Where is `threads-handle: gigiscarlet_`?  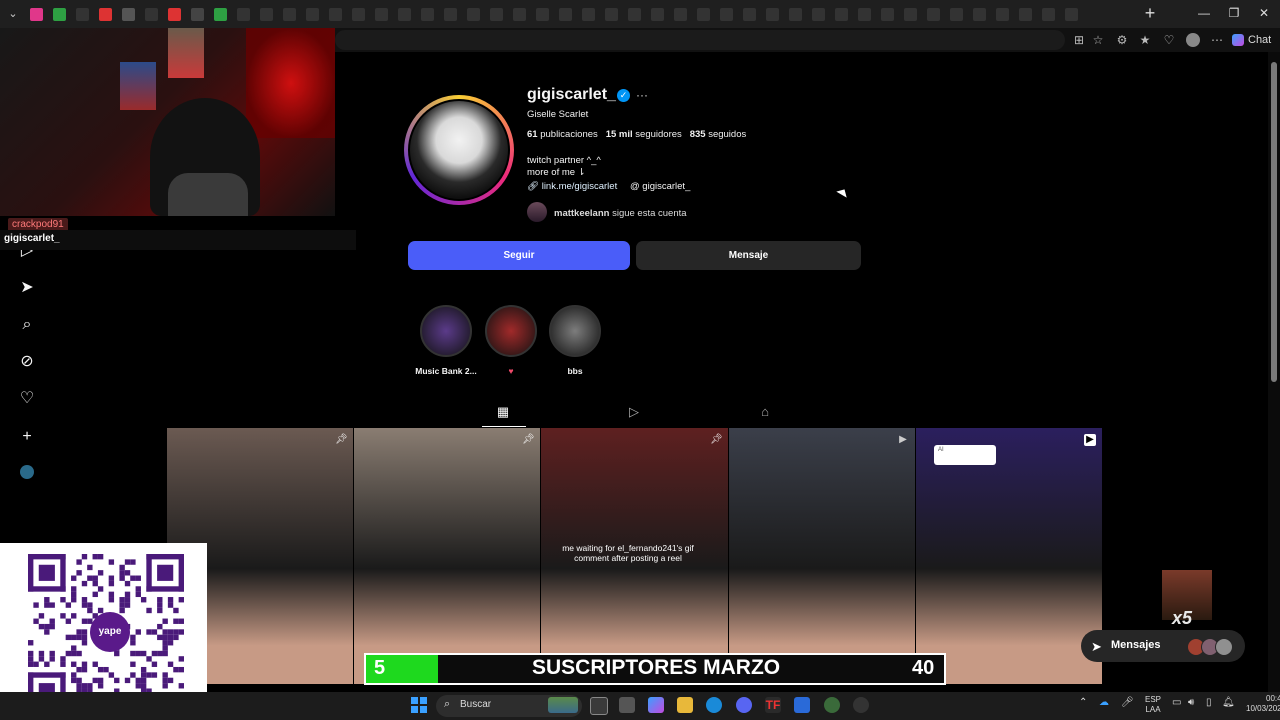
threads-handle: gigiscarlet_ is located at coordinates (666, 186).